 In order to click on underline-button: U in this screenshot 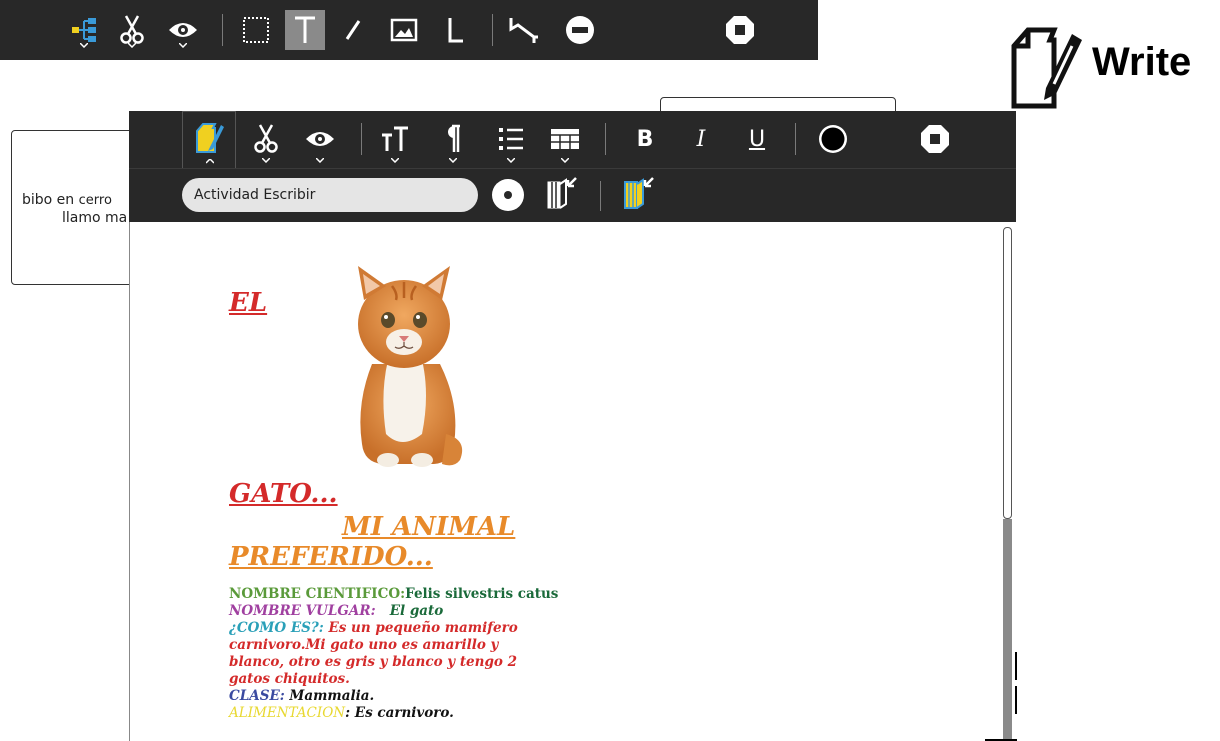, I will do `click(757, 139)`.